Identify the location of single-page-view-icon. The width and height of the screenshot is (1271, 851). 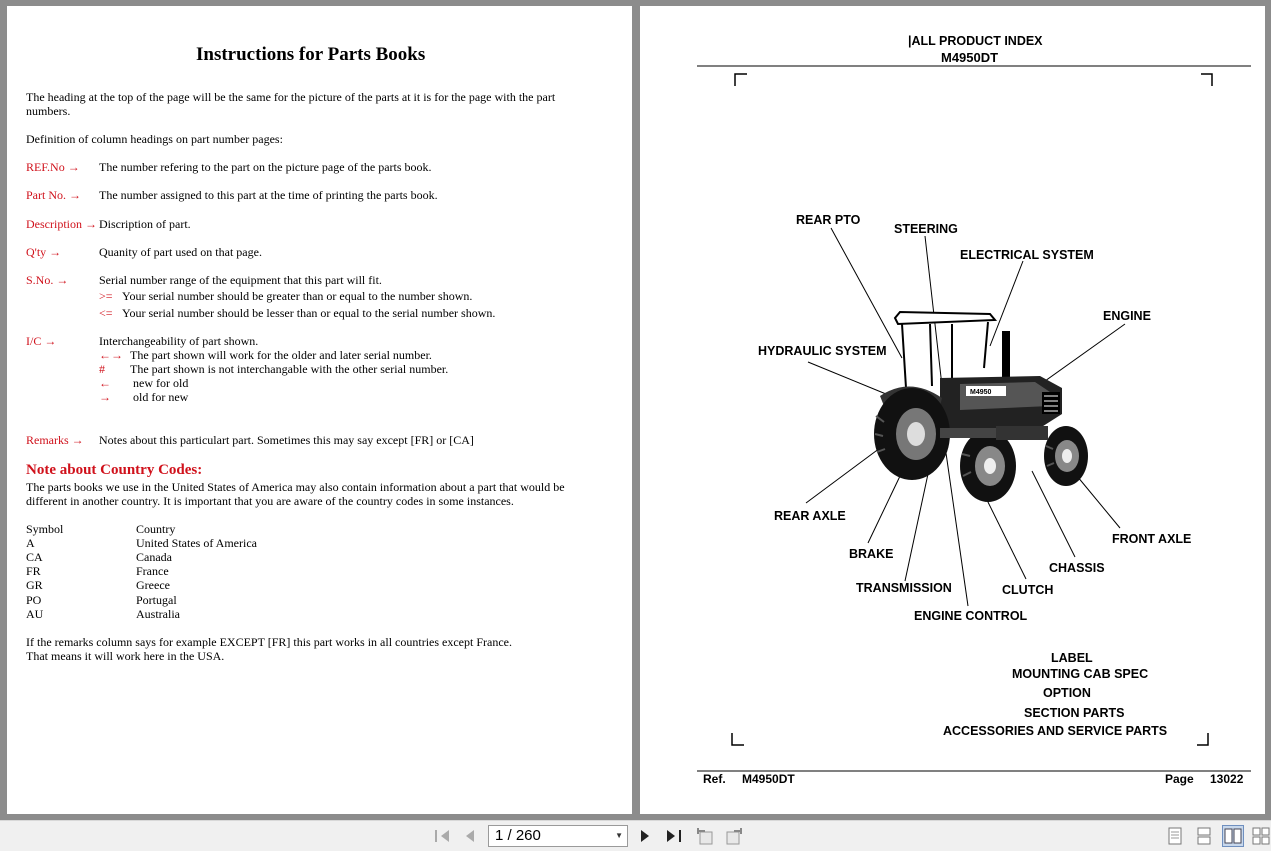
(1175, 836).